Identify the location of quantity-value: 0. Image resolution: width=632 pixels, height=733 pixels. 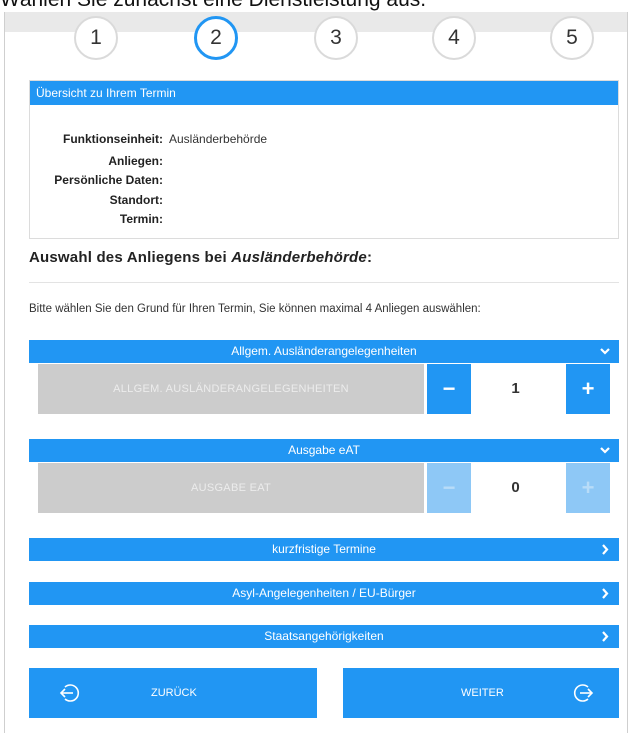
(515, 487).